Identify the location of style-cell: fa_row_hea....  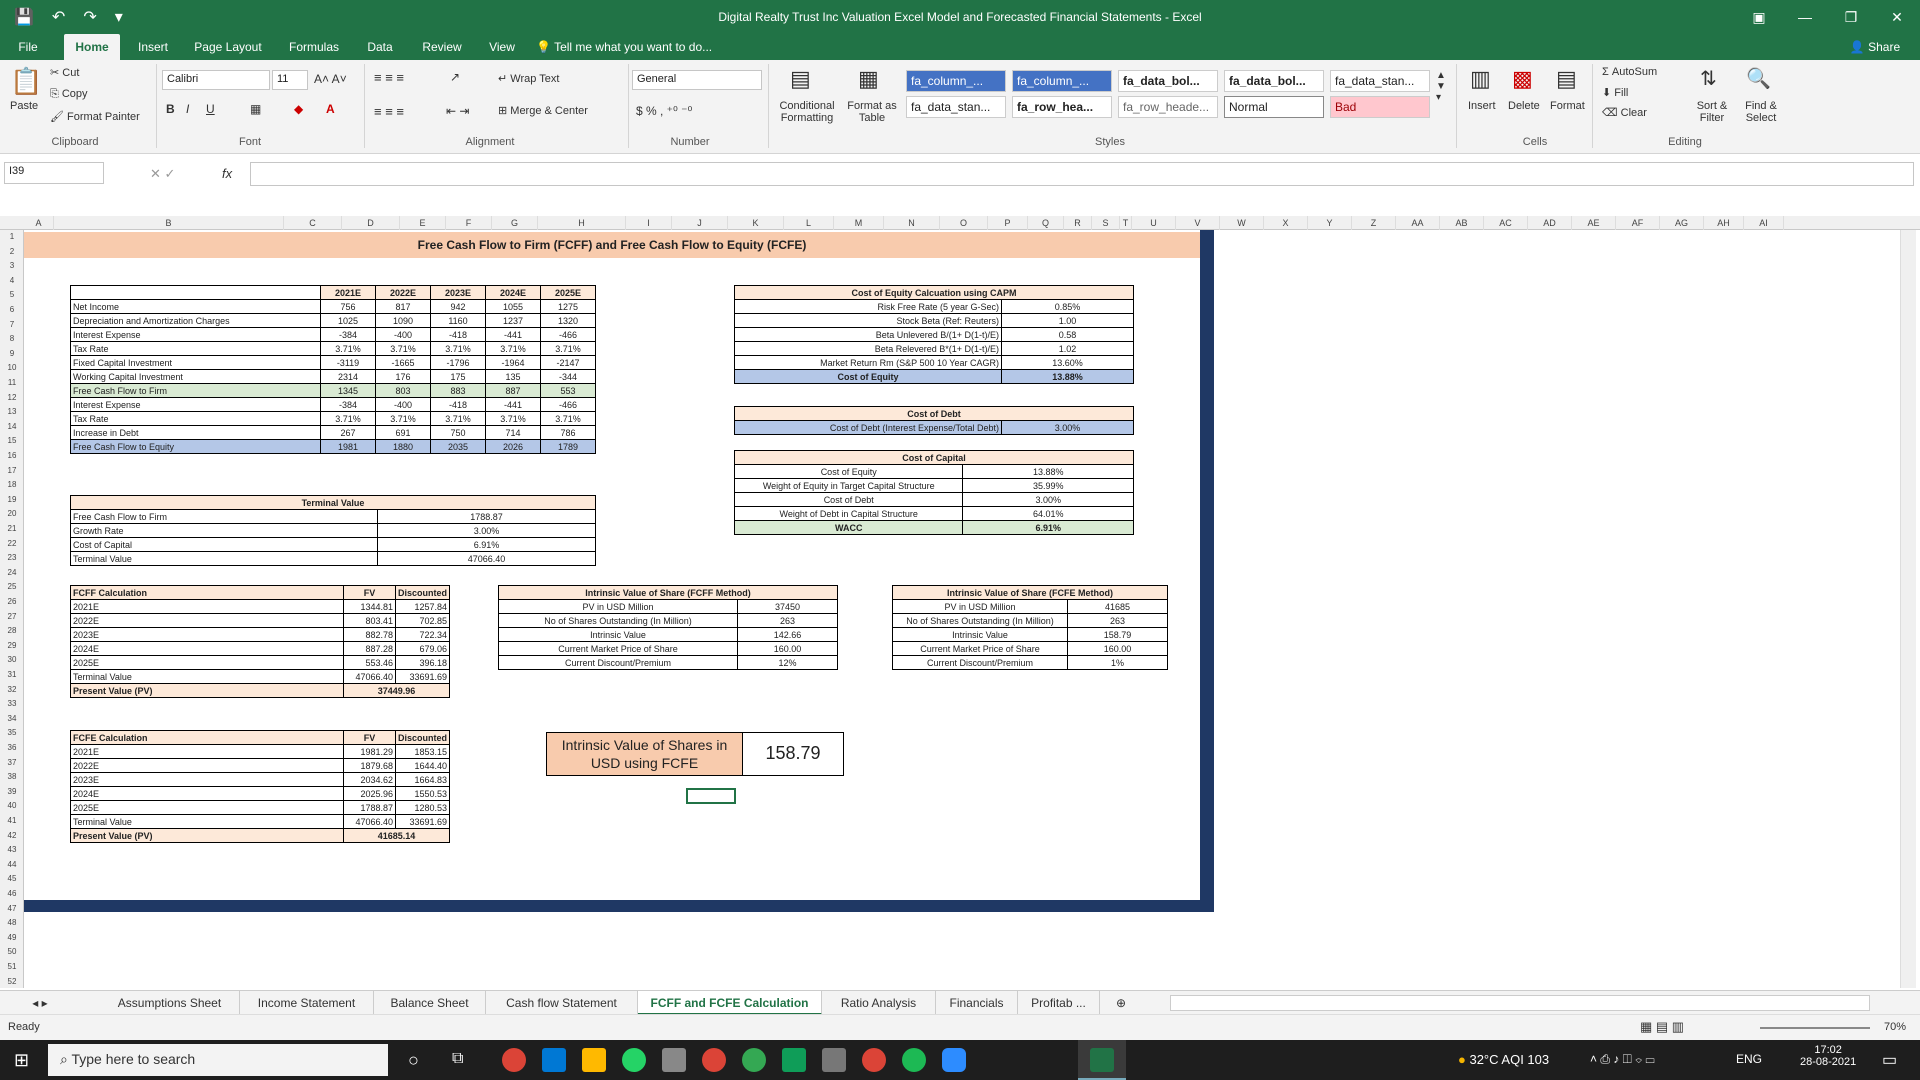
(1062, 107).